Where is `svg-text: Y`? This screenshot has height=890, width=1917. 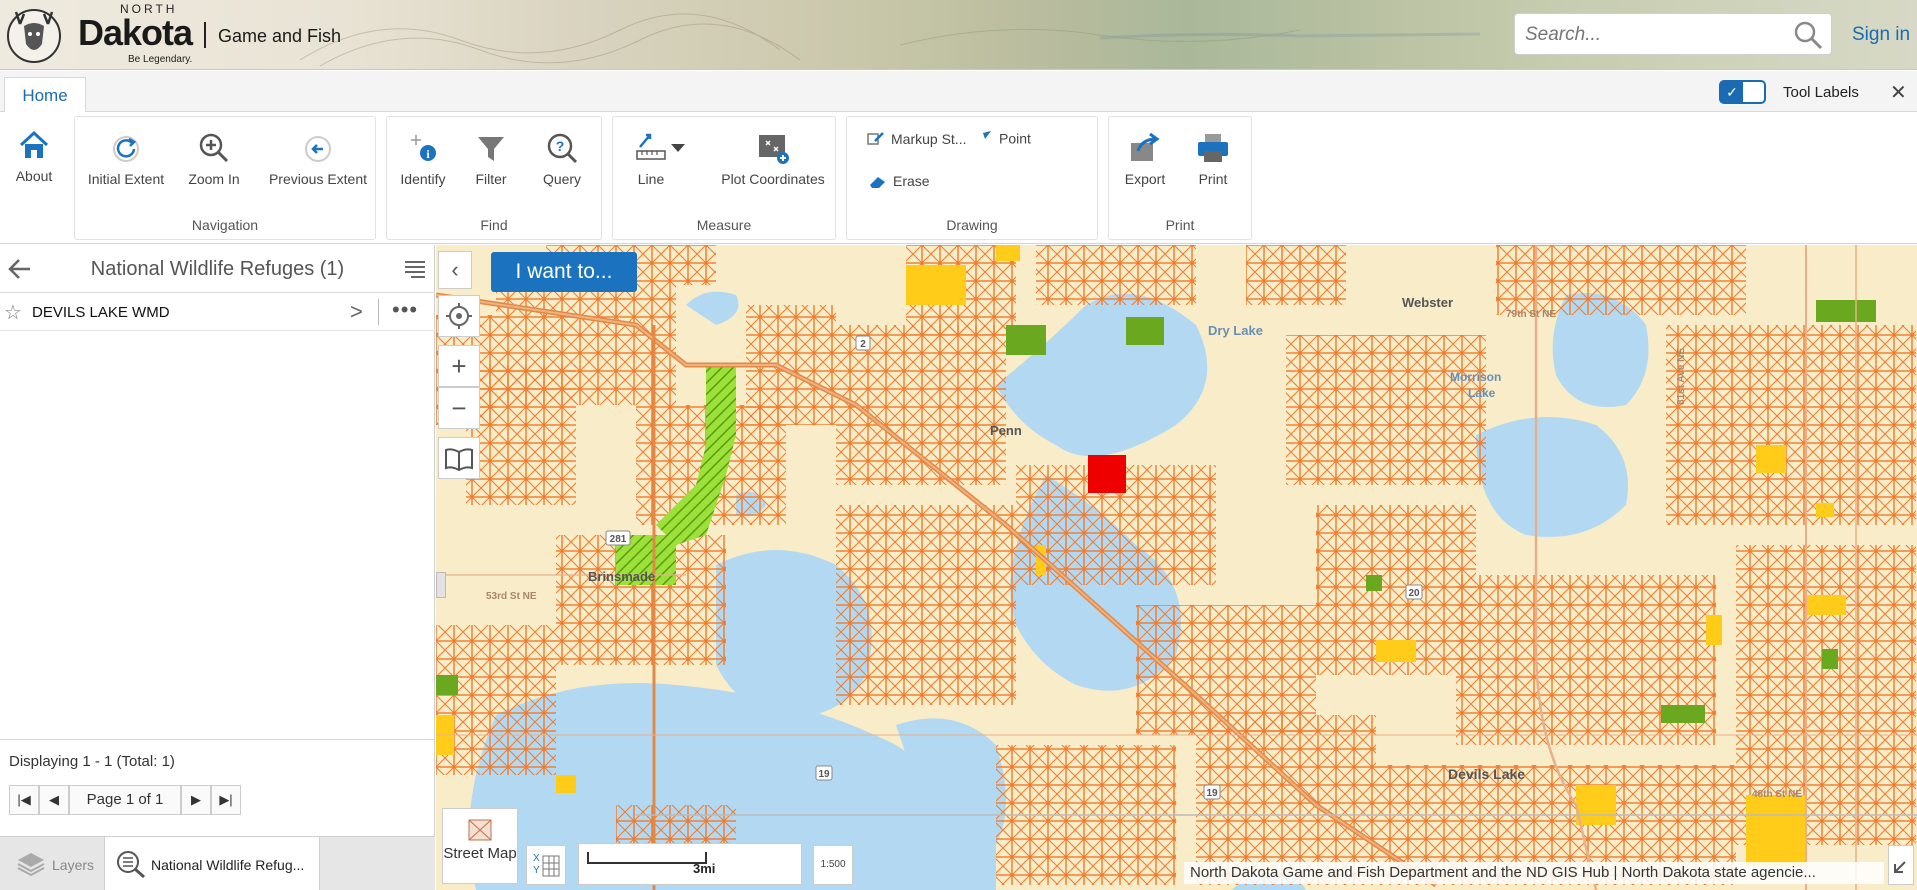 svg-text: Y is located at coordinates (536, 870).